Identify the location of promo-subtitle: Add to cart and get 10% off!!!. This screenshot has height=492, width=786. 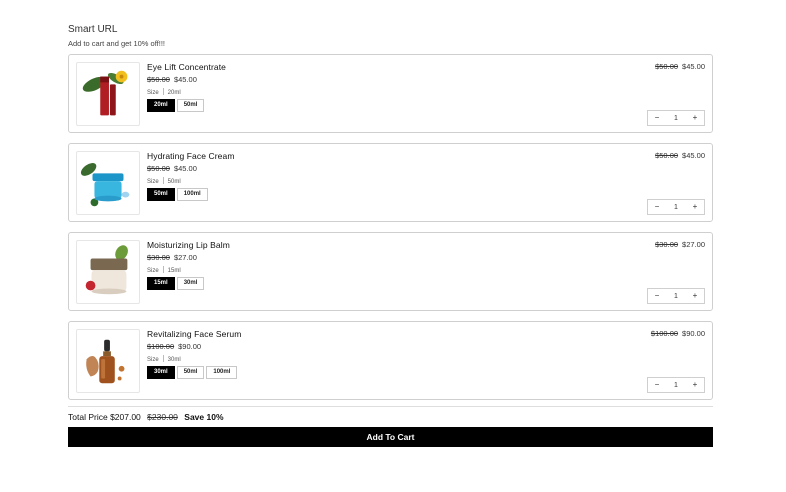
(117, 43).